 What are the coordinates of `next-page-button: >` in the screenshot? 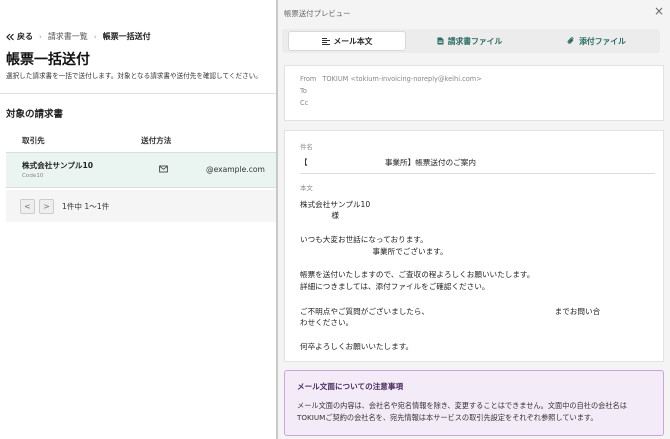 It's located at (46, 206).